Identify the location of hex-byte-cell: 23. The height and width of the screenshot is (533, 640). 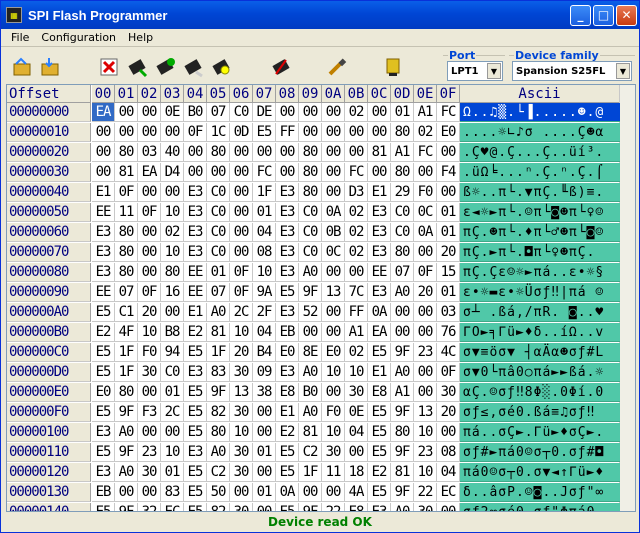
(425, 452).